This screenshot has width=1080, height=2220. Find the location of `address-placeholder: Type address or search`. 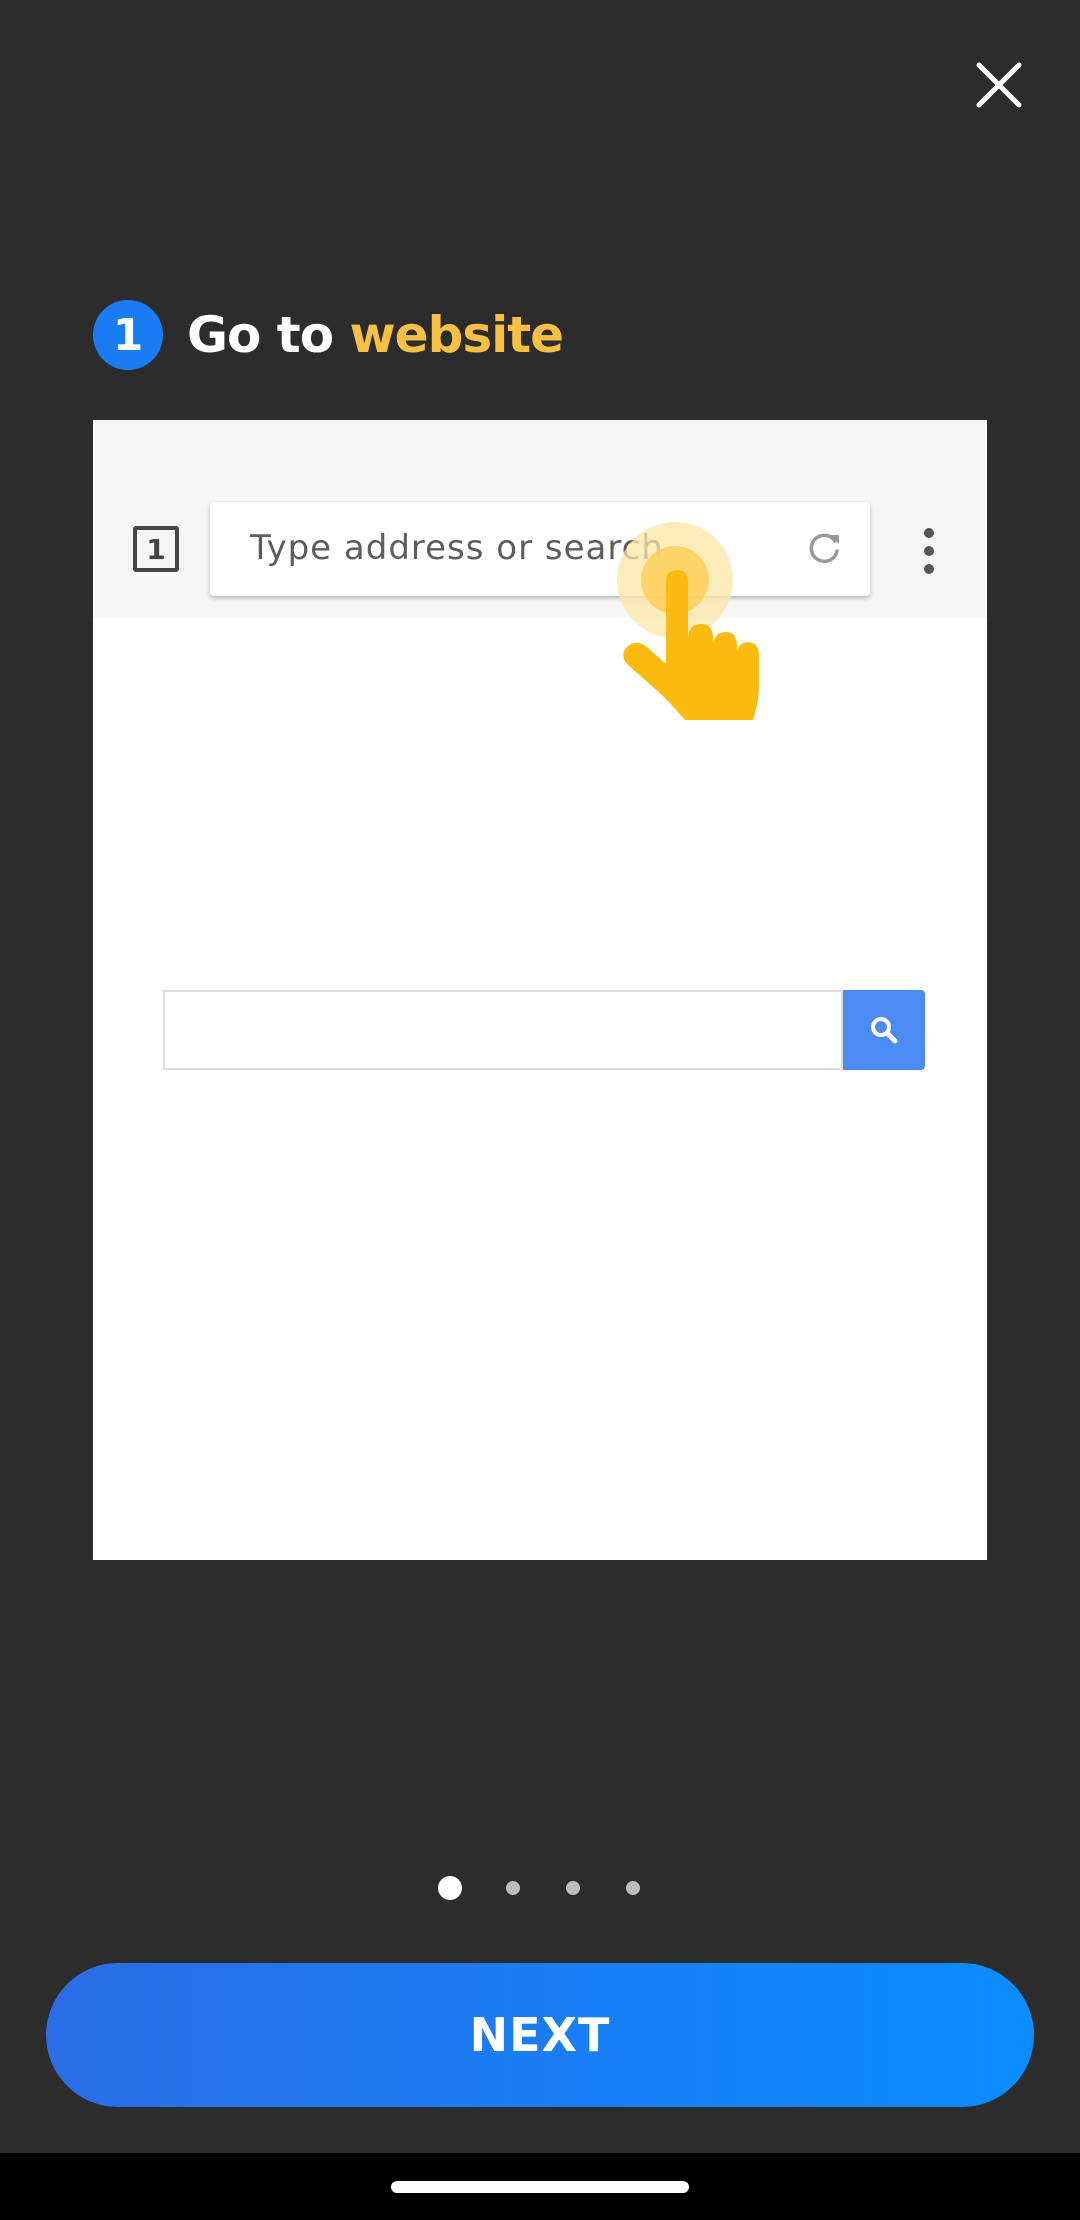

address-placeholder: Type address or search is located at coordinates (457, 548).